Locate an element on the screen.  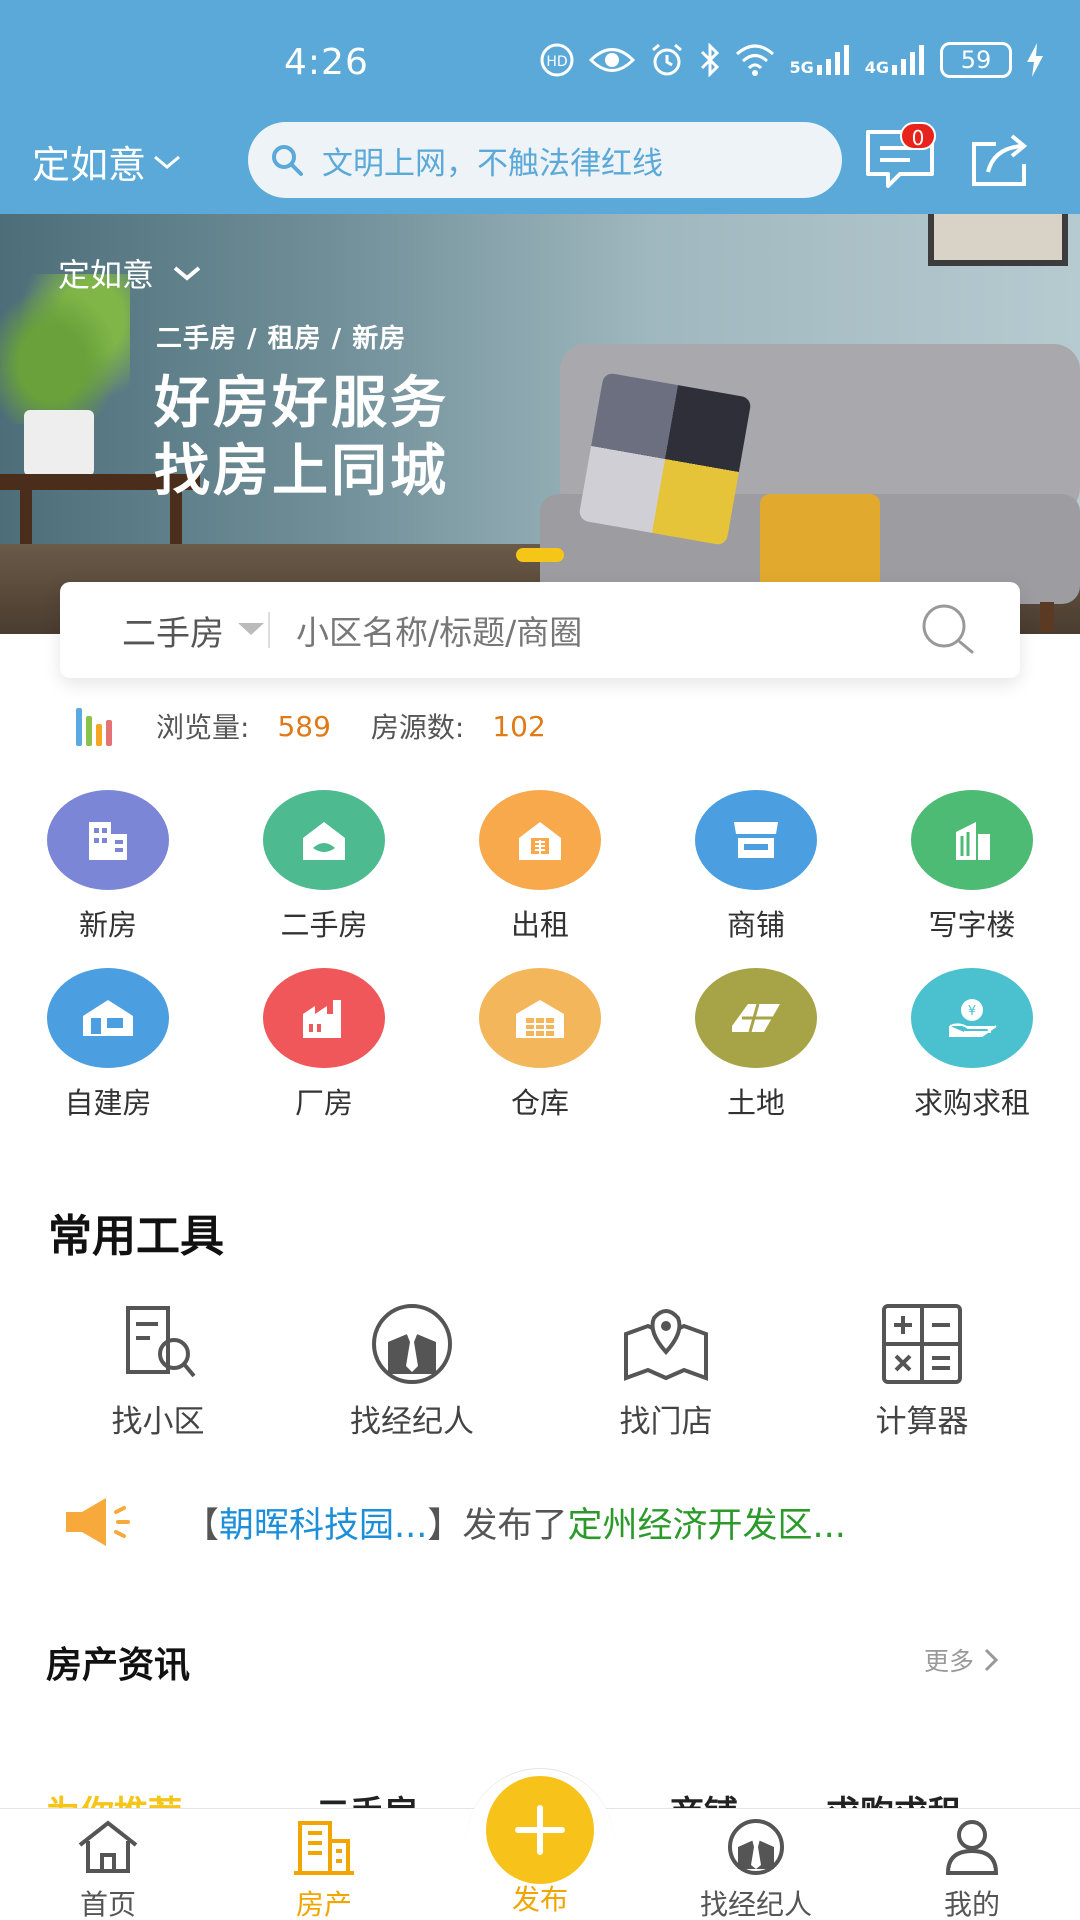
plant-pot-image is located at coordinates (59, 443).